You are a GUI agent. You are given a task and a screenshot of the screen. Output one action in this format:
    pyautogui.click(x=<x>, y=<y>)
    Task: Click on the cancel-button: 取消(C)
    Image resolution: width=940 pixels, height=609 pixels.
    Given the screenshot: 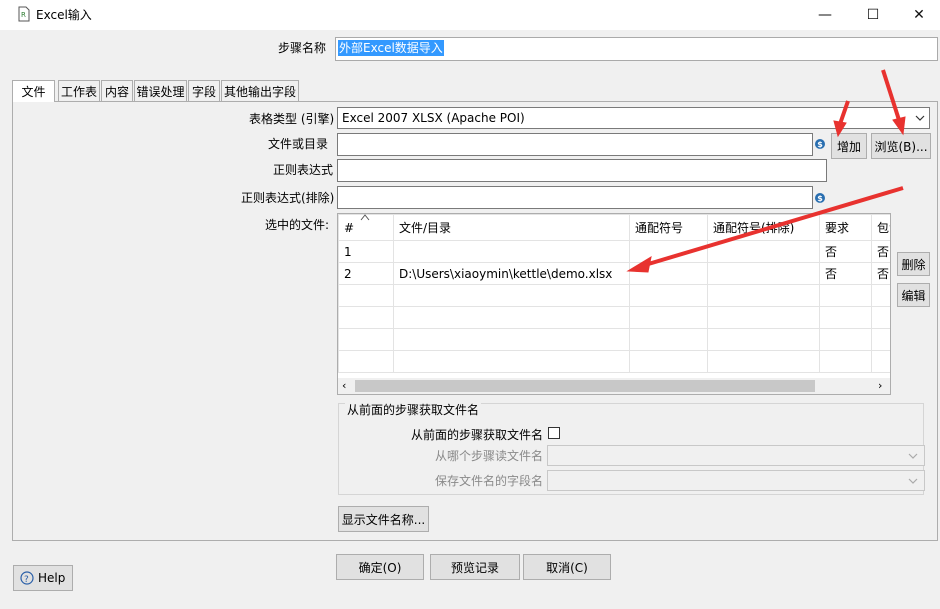 What is the action you would take?
    pyautogui.click(x=567, y=567)
    